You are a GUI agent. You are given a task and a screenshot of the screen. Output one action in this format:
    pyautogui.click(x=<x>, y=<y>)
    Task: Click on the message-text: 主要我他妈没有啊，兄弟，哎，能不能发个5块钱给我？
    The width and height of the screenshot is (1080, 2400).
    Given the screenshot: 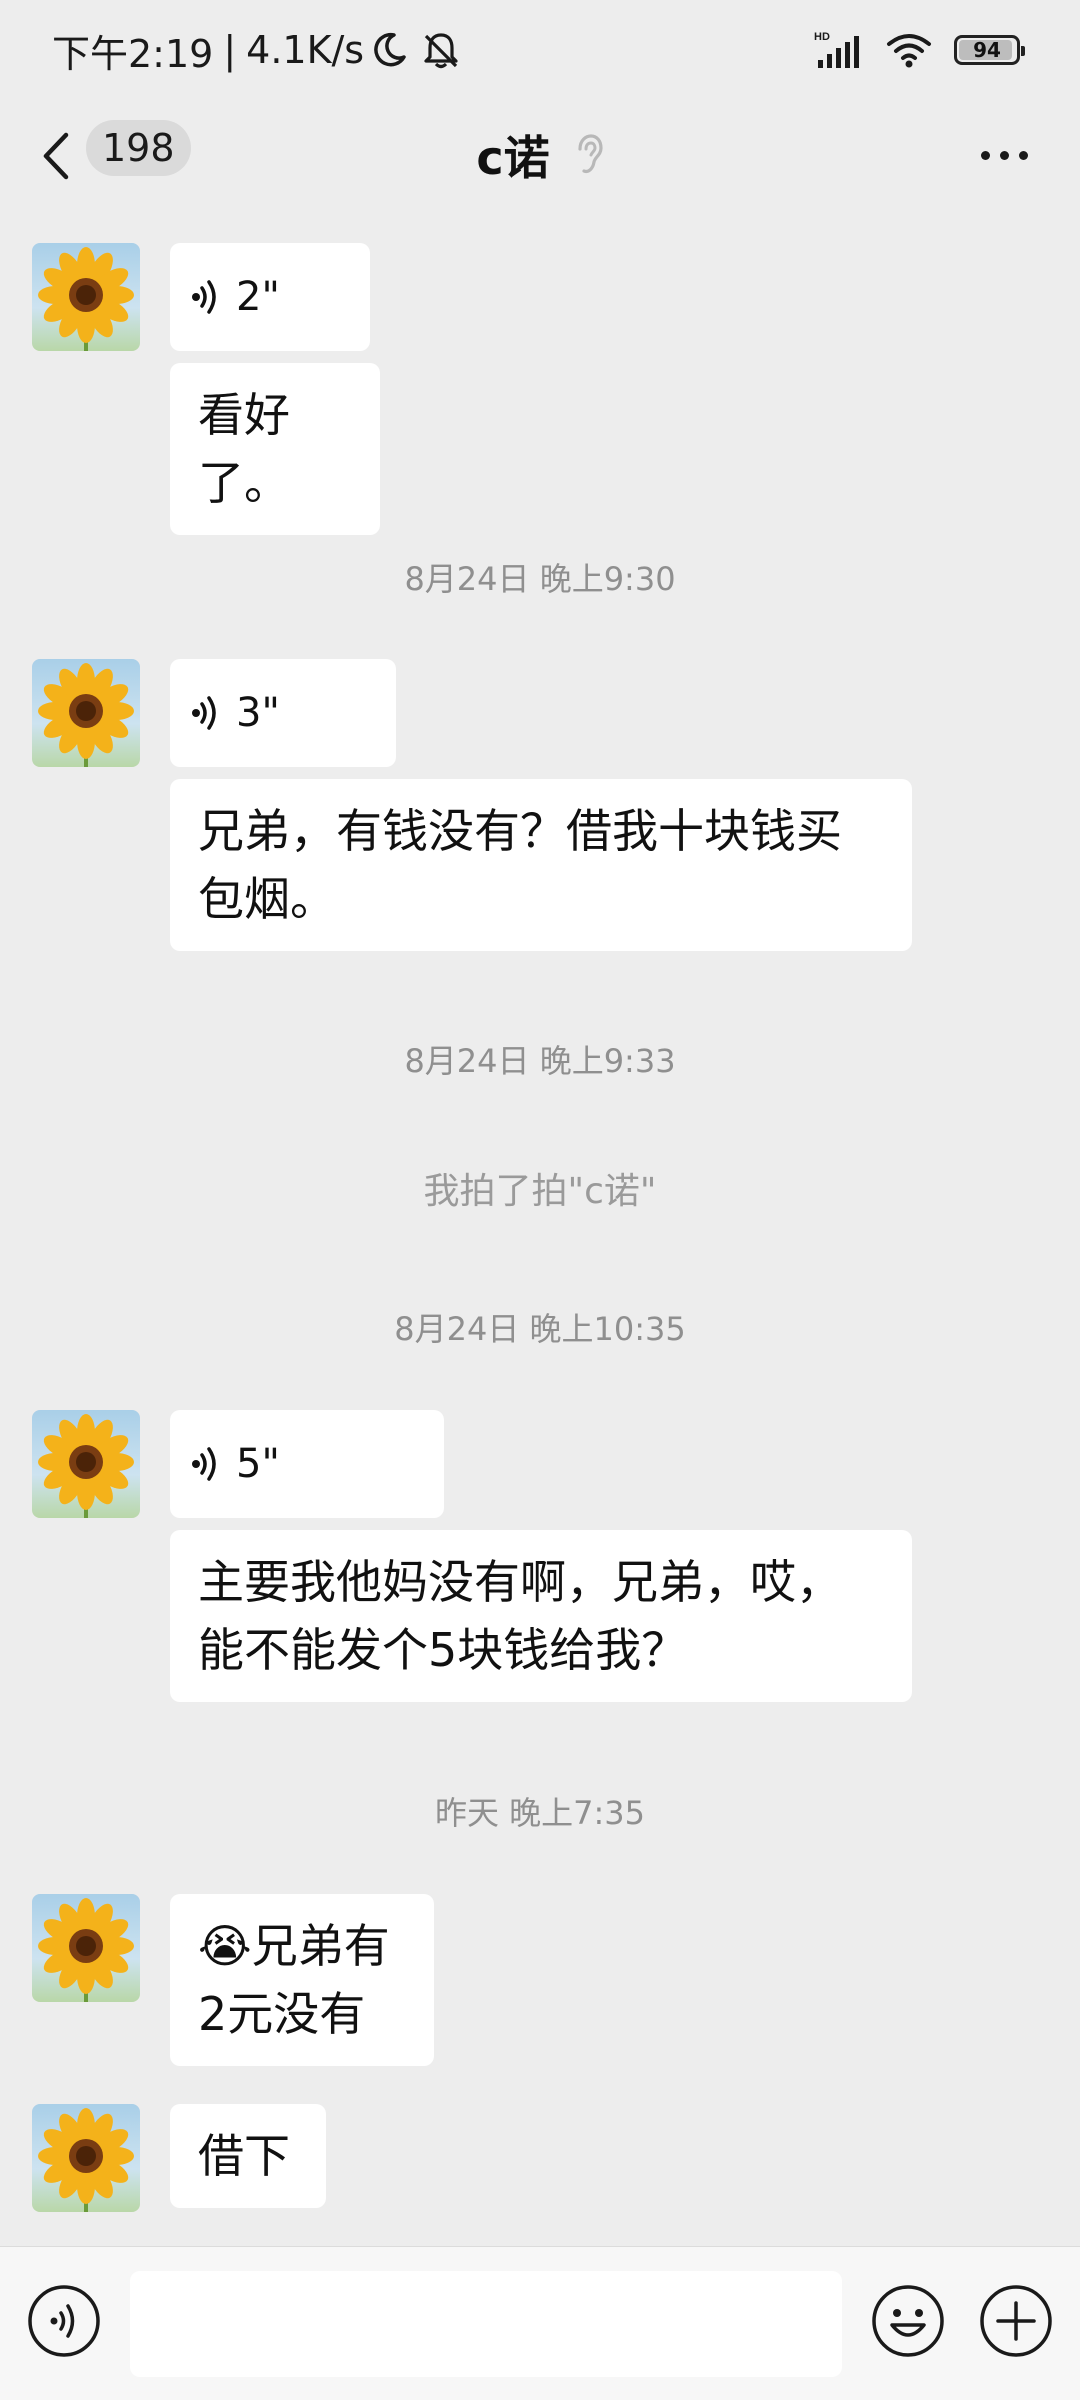 What is the action you would take?
    pyautogui.click(x=520, y=1616)
    